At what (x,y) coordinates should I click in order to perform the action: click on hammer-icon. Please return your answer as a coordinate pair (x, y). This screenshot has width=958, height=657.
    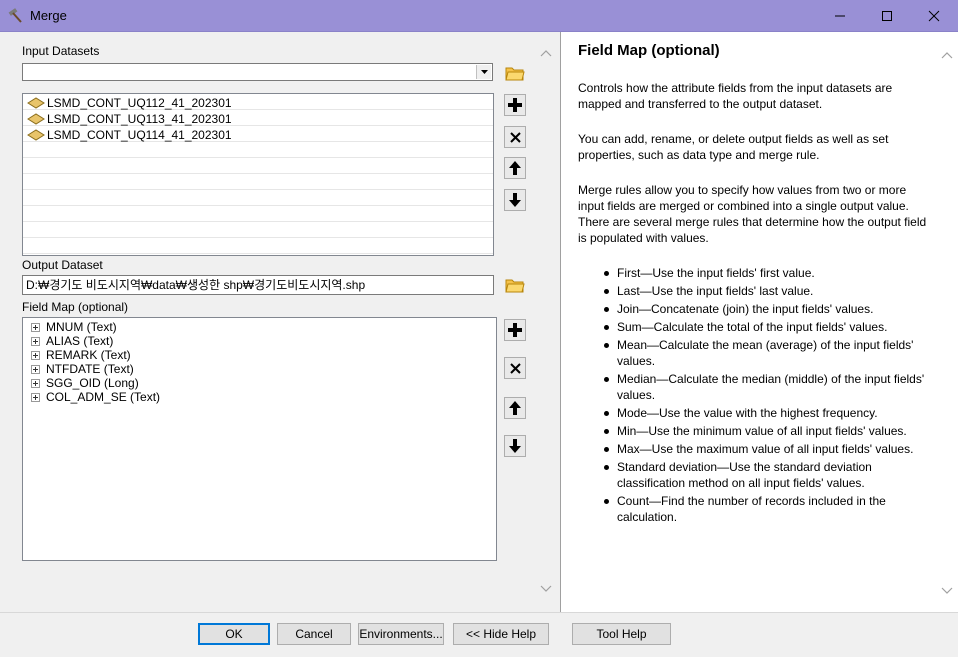
    Looking at the image, I should click on (15, 15).